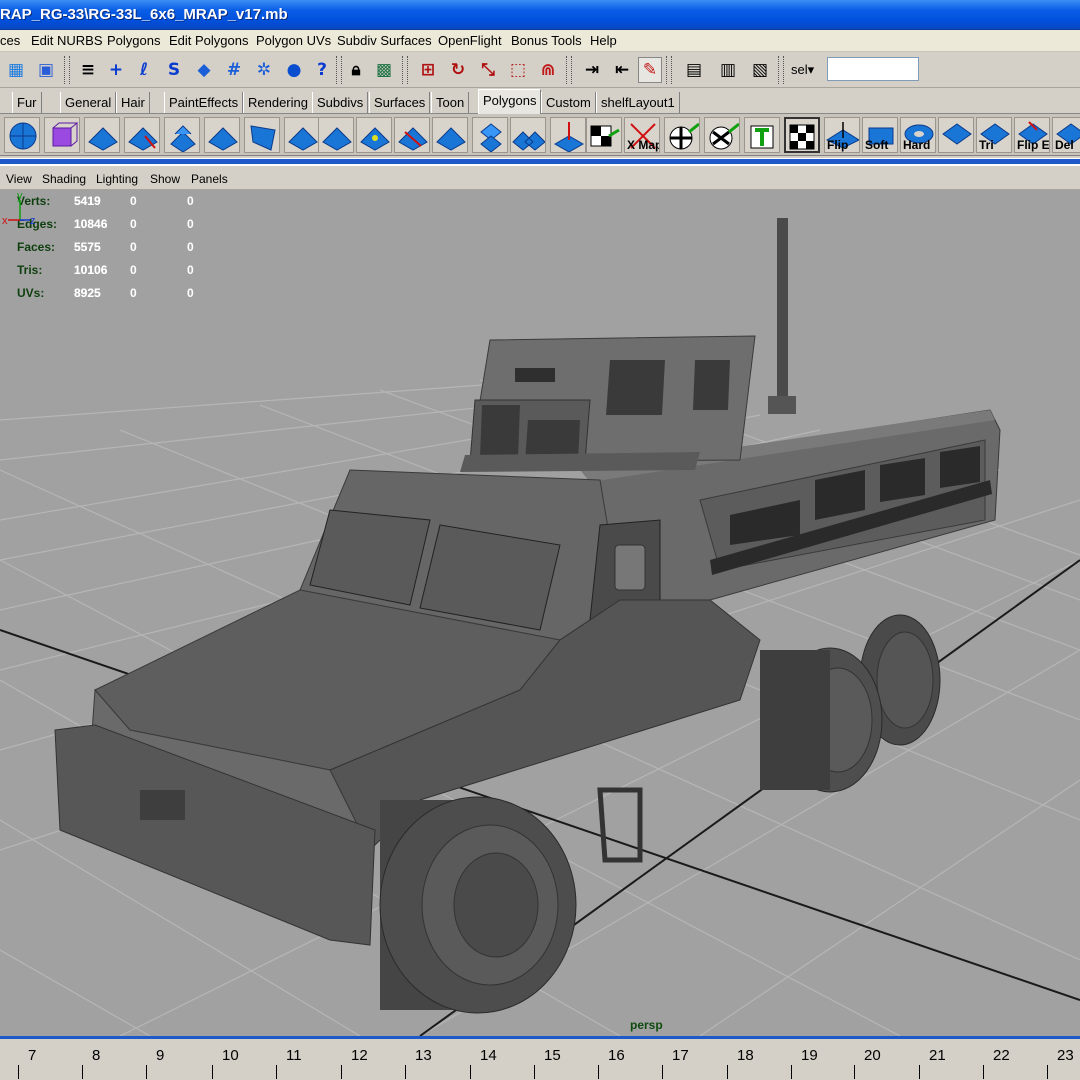  Describe the element at coordinates (340, 102) in the screenshot. I see `shelf-tab-subdivs: Subdivs` at that location.